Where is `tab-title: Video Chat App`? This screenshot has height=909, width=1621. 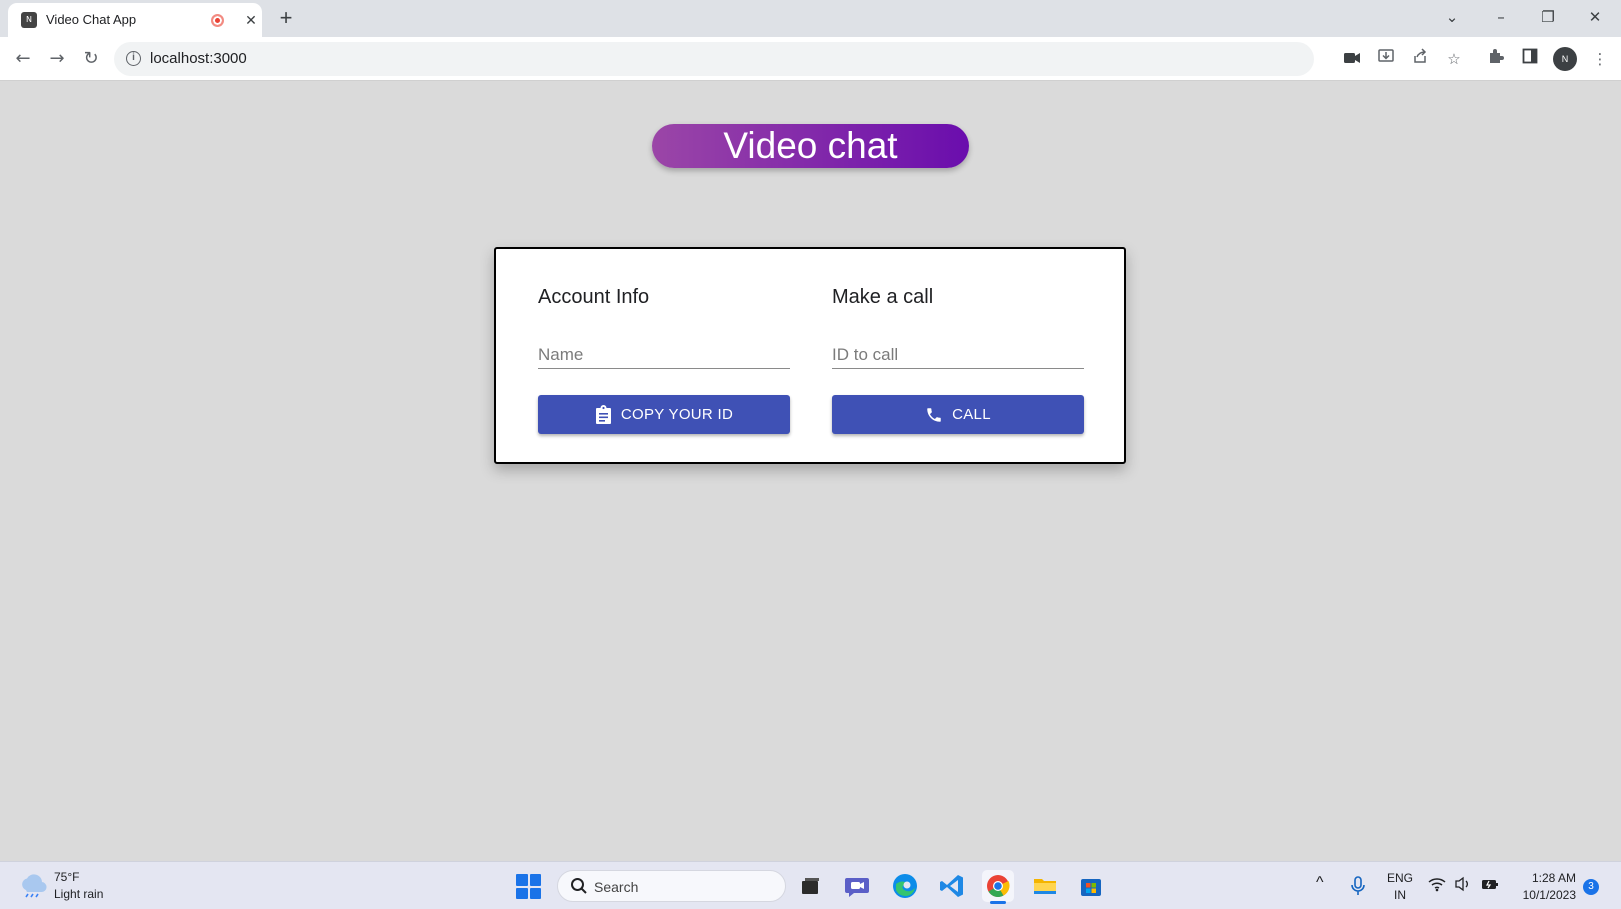 tab-title: Video Chat App is located at coordinates (91, 19).